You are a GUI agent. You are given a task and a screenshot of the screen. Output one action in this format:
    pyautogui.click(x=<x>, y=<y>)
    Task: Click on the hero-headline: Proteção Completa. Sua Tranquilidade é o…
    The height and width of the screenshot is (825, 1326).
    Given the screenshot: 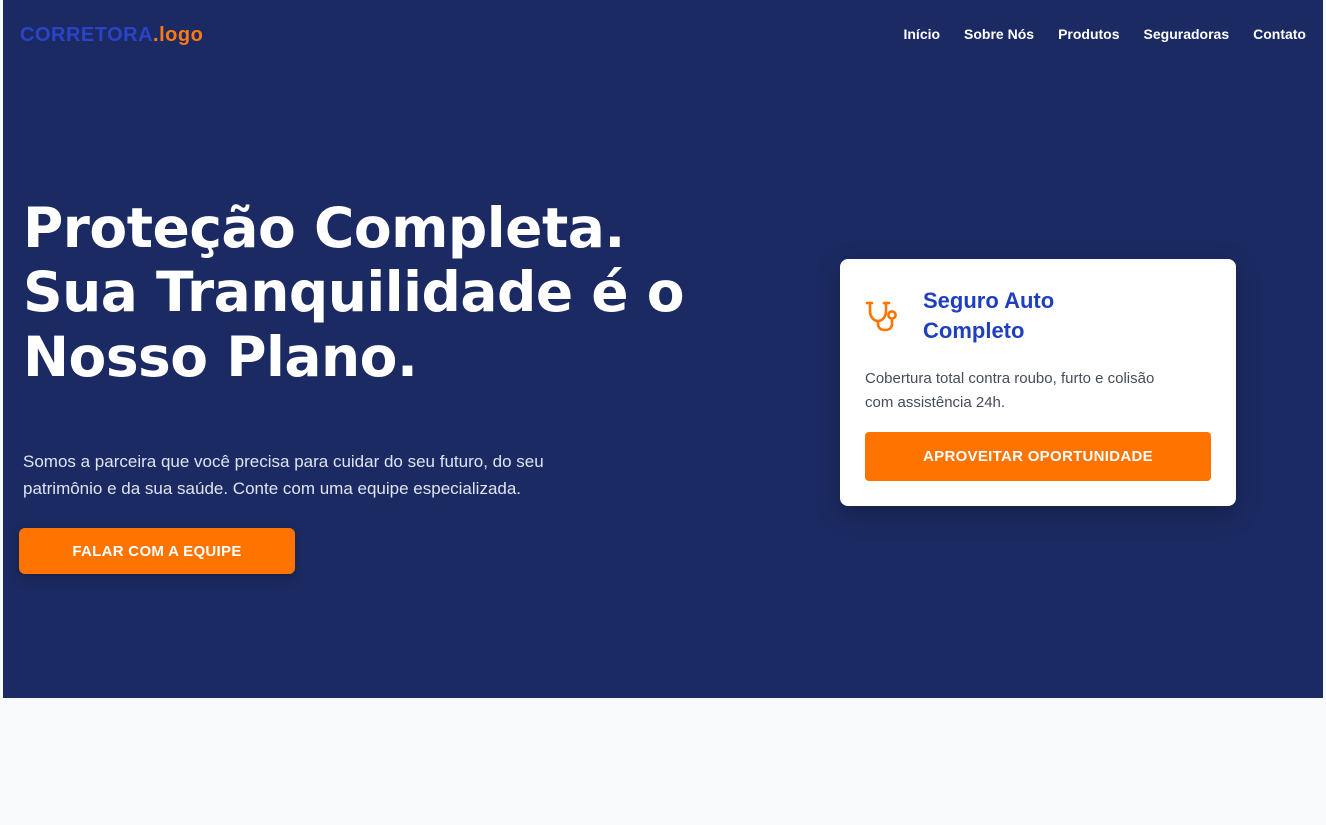 What is the action you would take?
    pyautogui.click(x=403, y=292)
    